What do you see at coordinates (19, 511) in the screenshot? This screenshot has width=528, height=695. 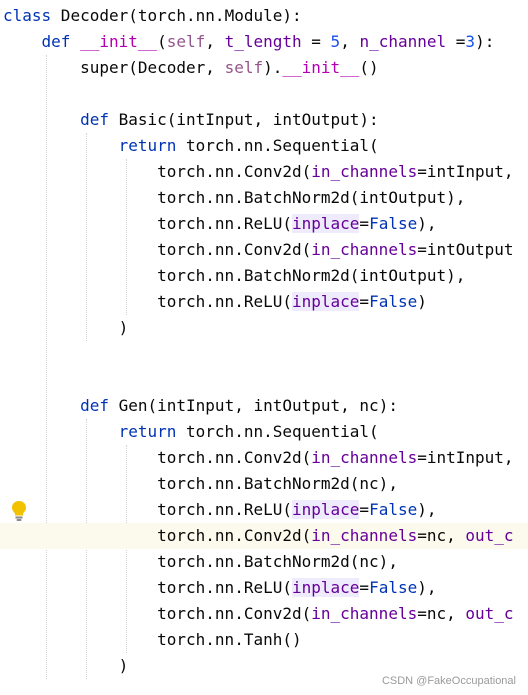 I see `lightbulb-icon` at bounding box center [19, 511].